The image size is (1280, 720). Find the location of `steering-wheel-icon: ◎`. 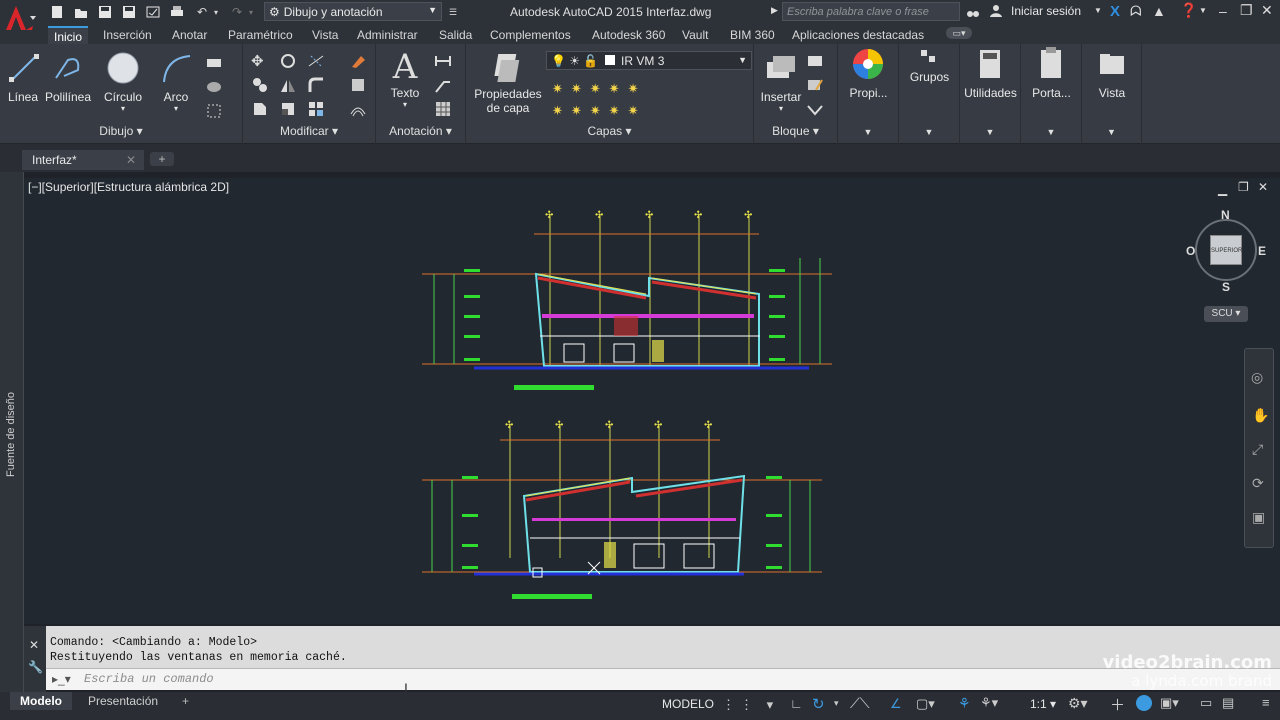

steering-wheel-icon: ◎ is located at coordinates (1257, 377).